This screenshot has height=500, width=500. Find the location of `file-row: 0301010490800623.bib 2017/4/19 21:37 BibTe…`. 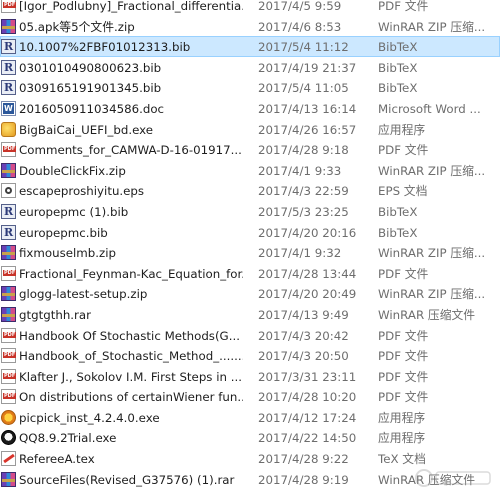

file-row: 0301010490800623.bib 2017/4/19 21:37 BibTe… is located at coordinates (250, 67).